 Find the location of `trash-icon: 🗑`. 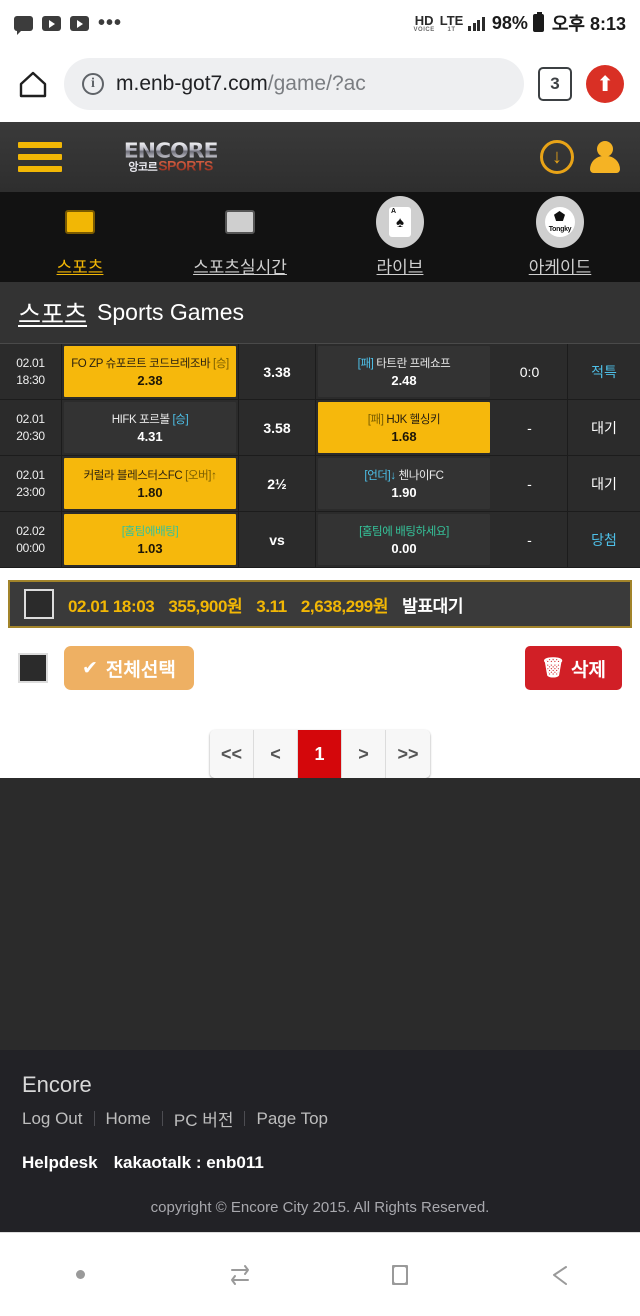

trash-icon: 🗑 is located at coordinates (553, 668).